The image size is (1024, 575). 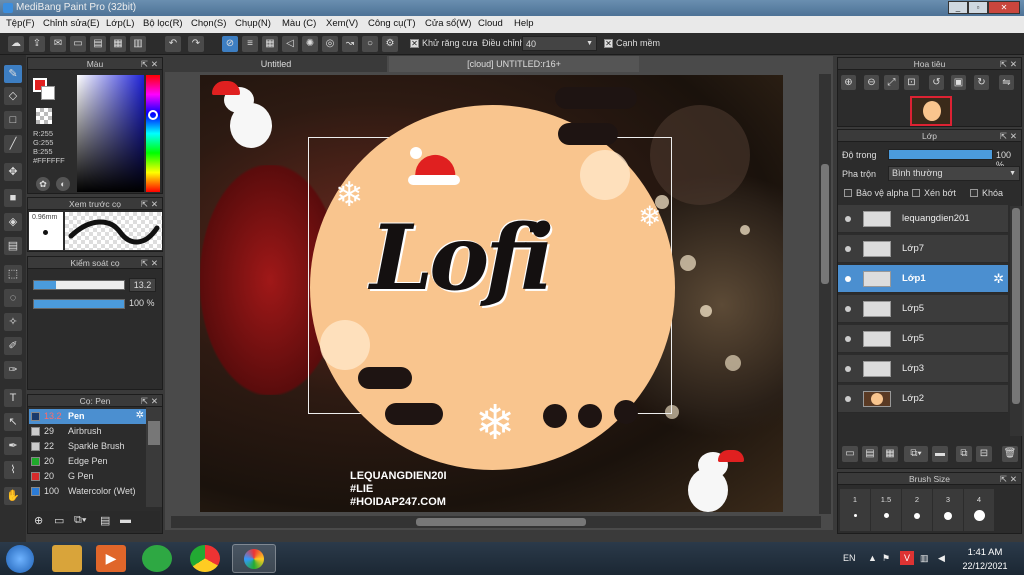 I want to click on layer-row: Lớp7, so click(x=923, y=249).